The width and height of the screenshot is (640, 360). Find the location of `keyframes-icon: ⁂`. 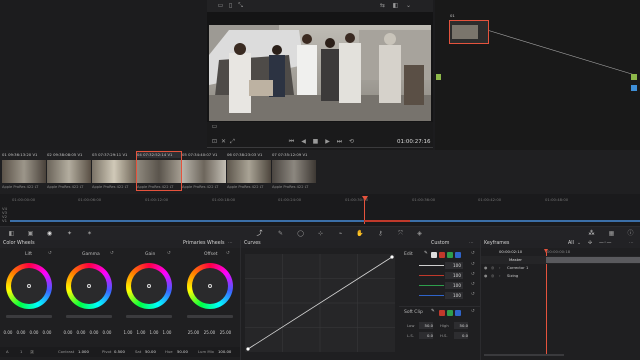

keyframes-icon: ⁂ is located at coordinates (591, 233).